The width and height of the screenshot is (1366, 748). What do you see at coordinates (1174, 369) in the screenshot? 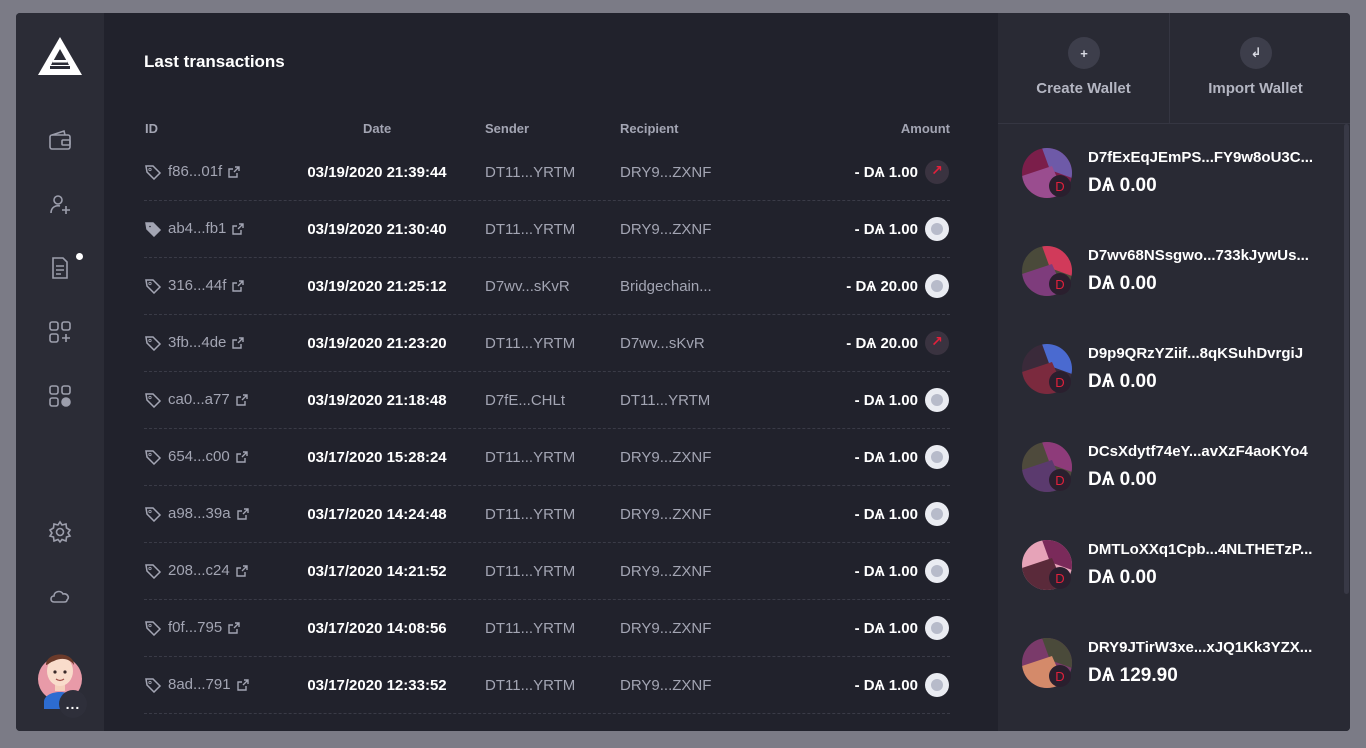
I see `wallet-item: D D9p9QRzYZiif...8qKSuhDvrgiJ DѦ 0.00` at bounding box center [1174, 369].